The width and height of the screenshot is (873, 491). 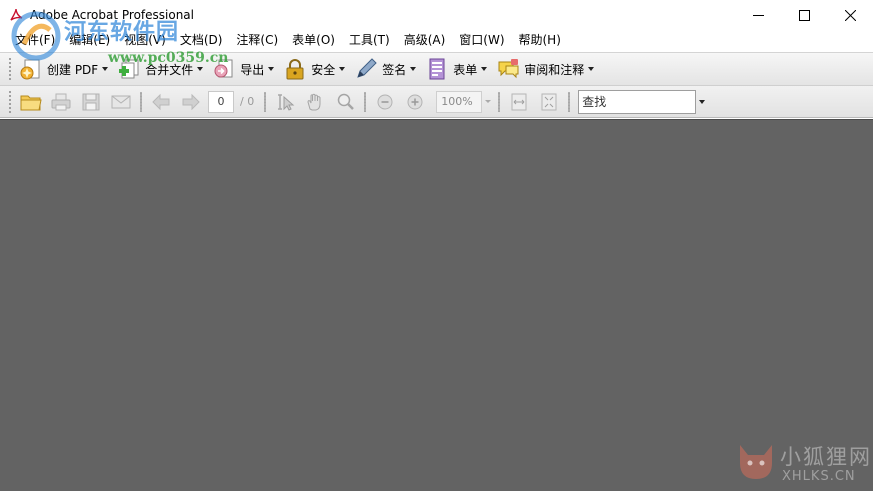 I want to click on sign-label: 签名, so click(x=394, y=69).